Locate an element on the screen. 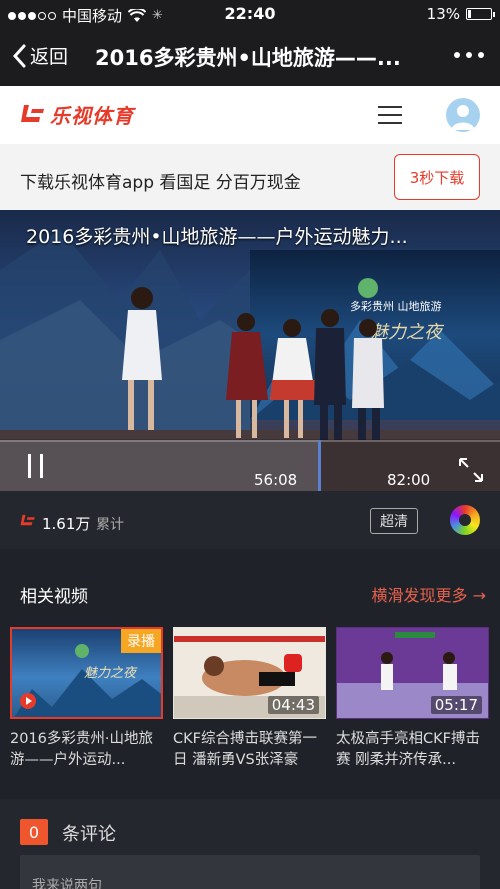  video-thumbnail: 04:43 is located at coordinates (249, 673).